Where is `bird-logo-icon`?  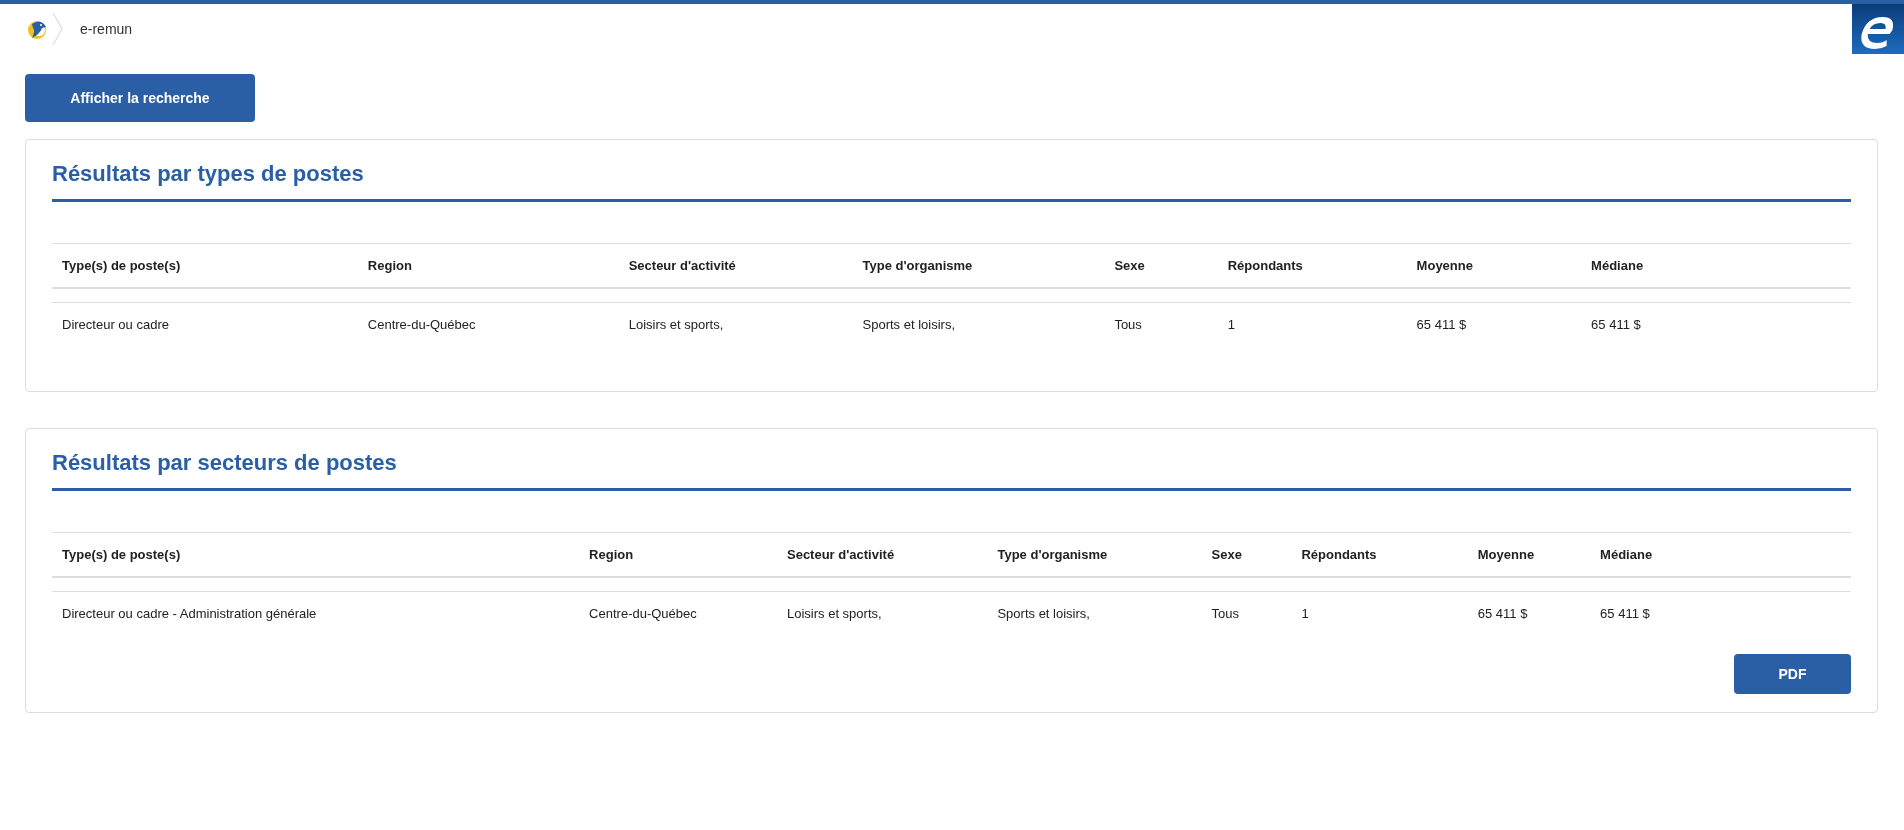
bird-logo-icon is located at coordinates (37, 29).